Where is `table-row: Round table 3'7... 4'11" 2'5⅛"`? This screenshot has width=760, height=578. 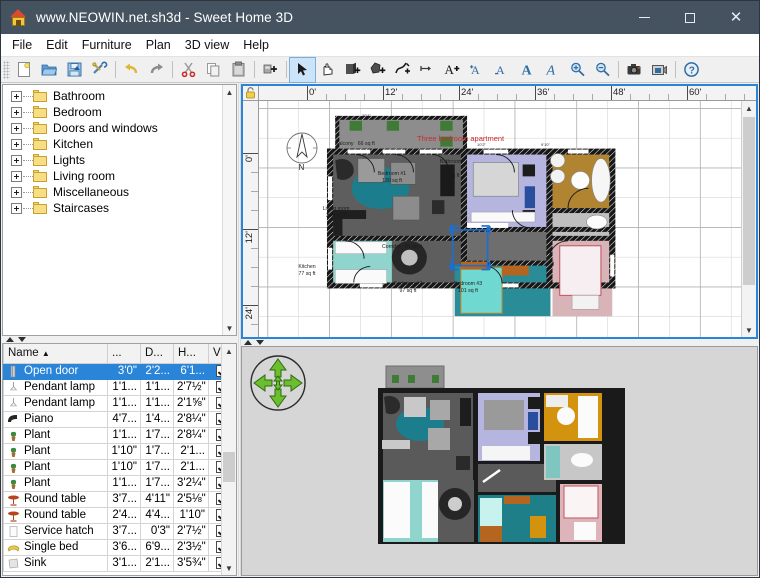
table-row: Round table 3'7... 4'11" 2'5⅛" is located at coordinates (112, 499).